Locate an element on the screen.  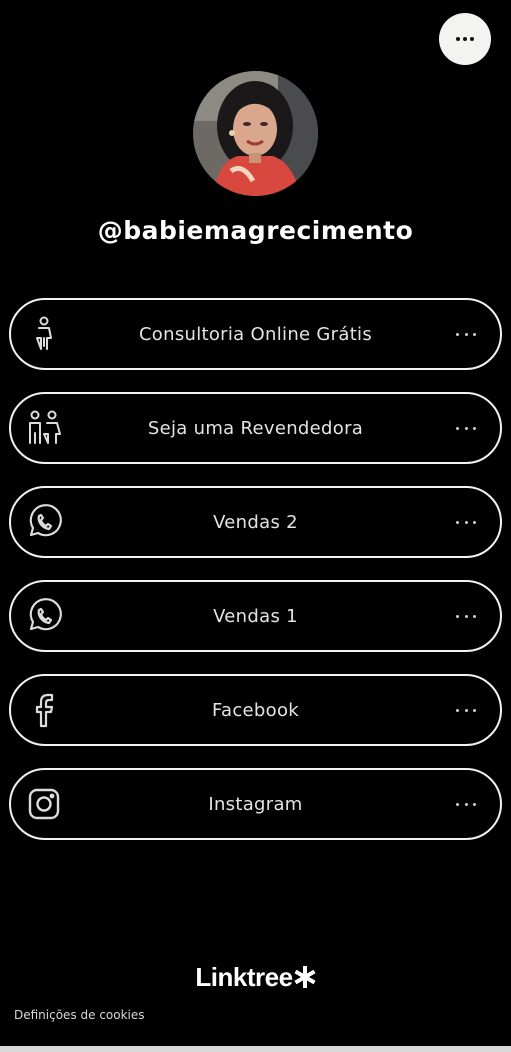
linktree-logo: Linktree is located at coordinates (255, 977).